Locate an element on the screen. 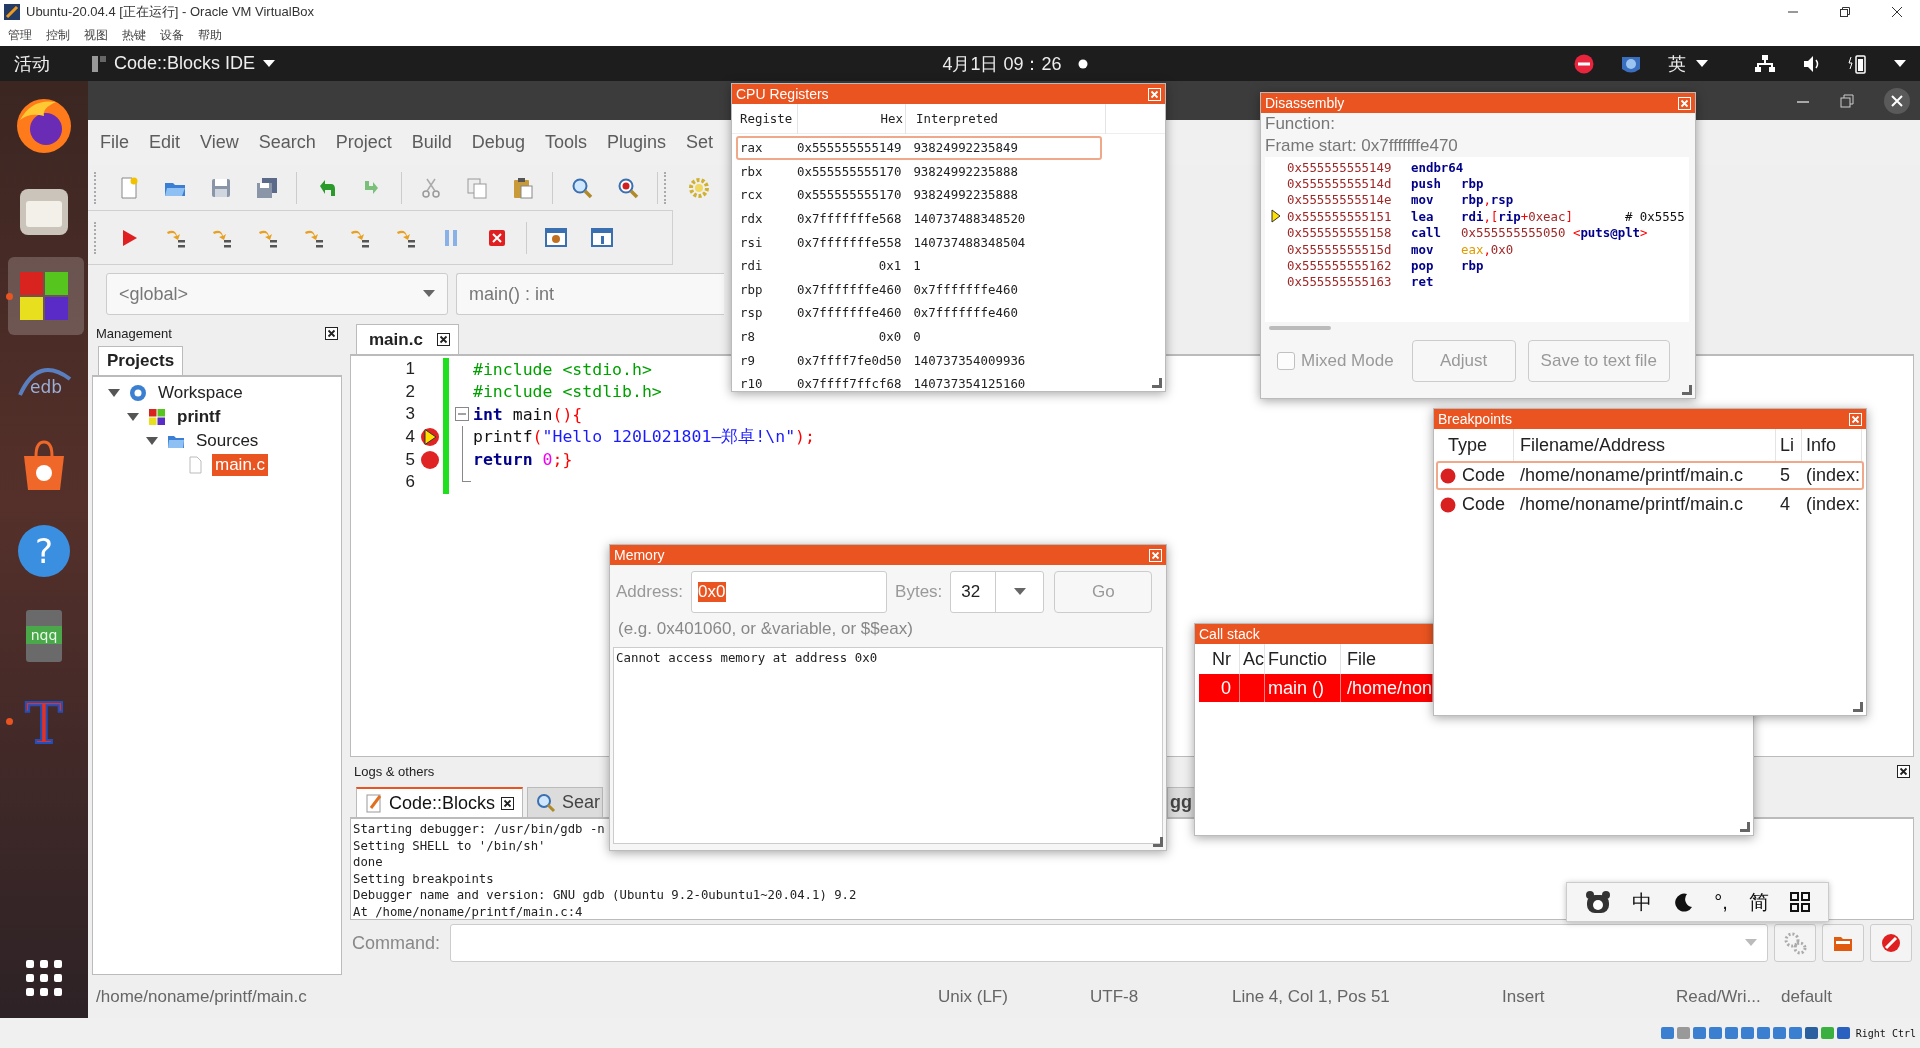  table-row: rdx 0x7fffffffe568 140737488348520 is located at coordinates (919, 218).